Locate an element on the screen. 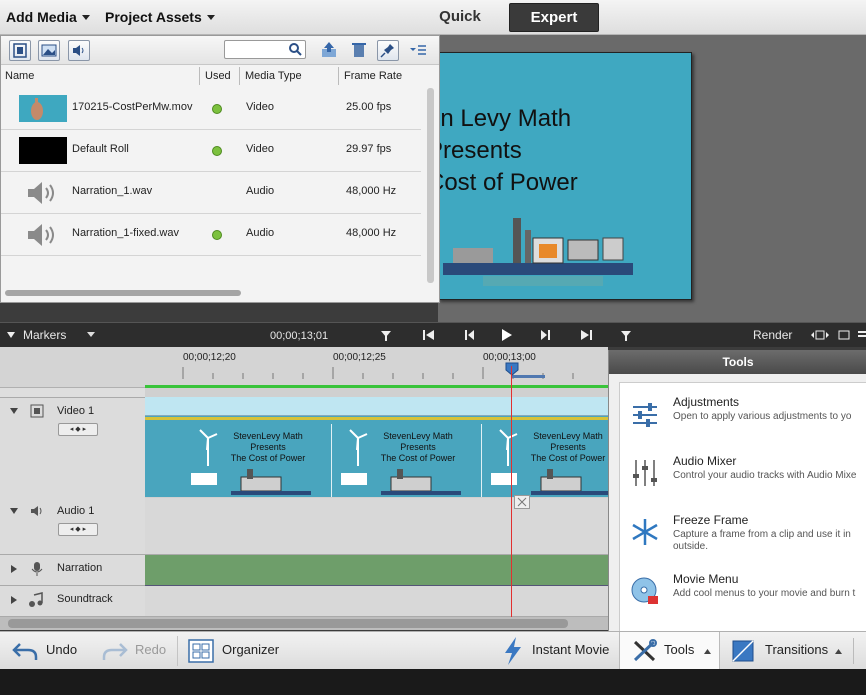  export-icon is located at coordinates (329, 49).